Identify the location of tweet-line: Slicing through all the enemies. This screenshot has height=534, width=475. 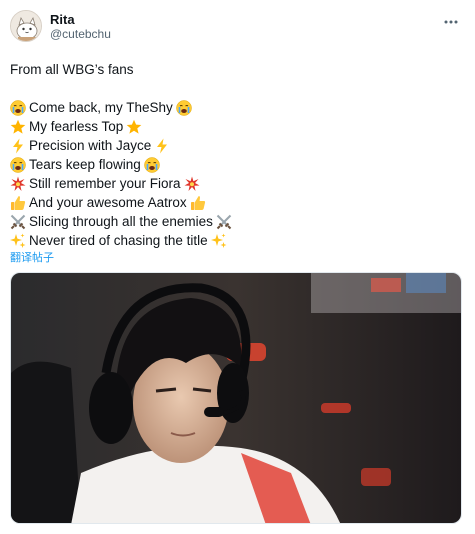
(236, 221).